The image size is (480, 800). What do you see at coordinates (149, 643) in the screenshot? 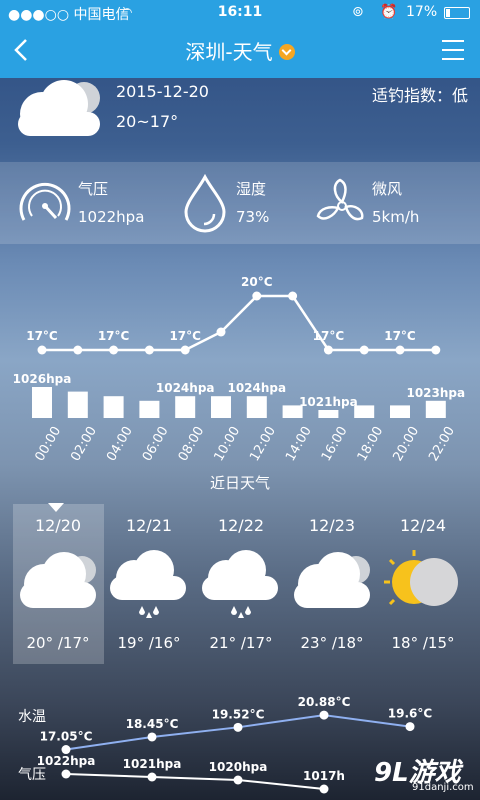
I see `forecast-temp: 19° /16°` at bounding box center [149, 643].